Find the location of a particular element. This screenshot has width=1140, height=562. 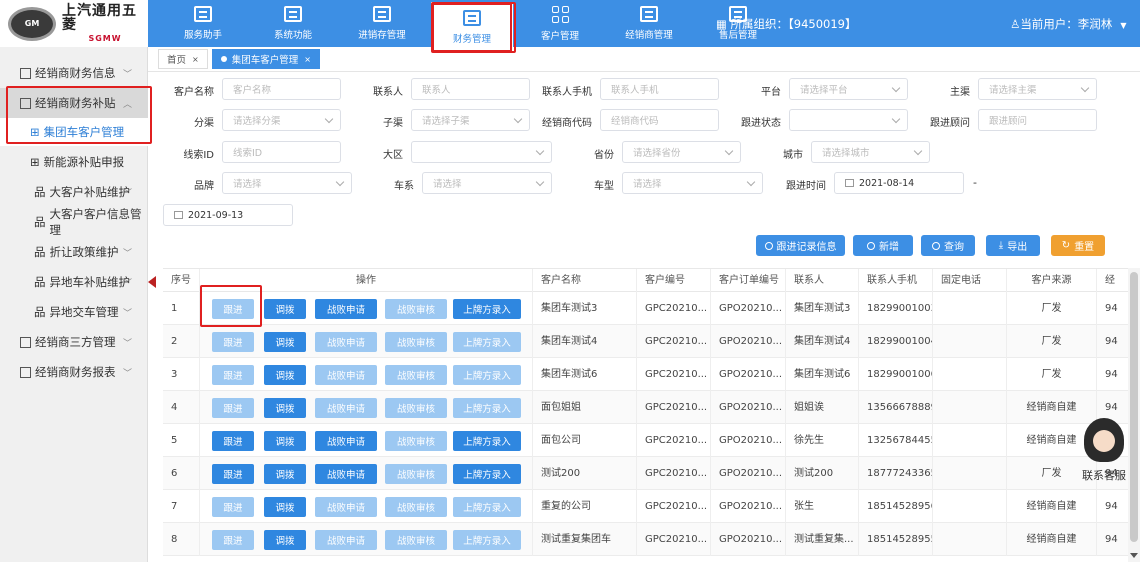

reset-button: ↻ 重置 is located at coordinates (1078, 245).